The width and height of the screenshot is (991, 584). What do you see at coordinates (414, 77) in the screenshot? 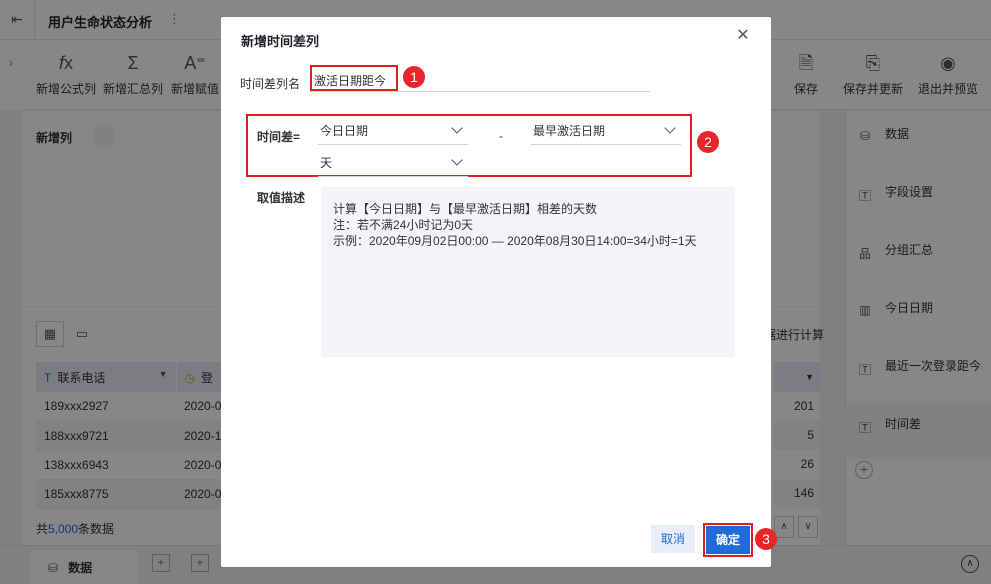
I see `step-badge: 1` at bounding box center [414, 77].